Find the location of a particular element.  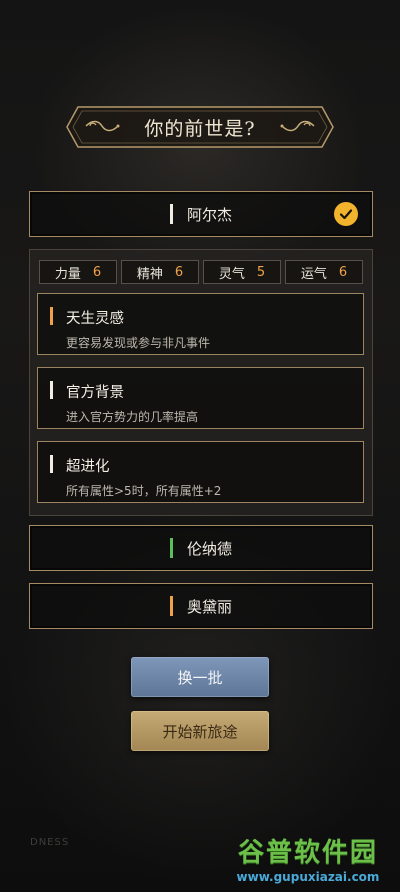

stat-aura: 灵气 5 is located at coordinates (242, 272).